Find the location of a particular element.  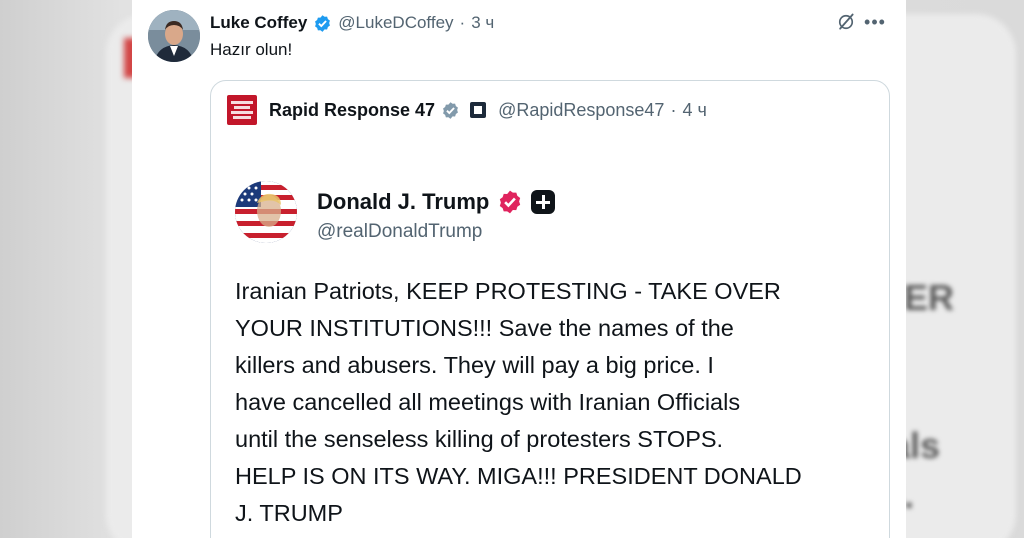

pink-verified-badge-icon is located at coordinates (510, 202).